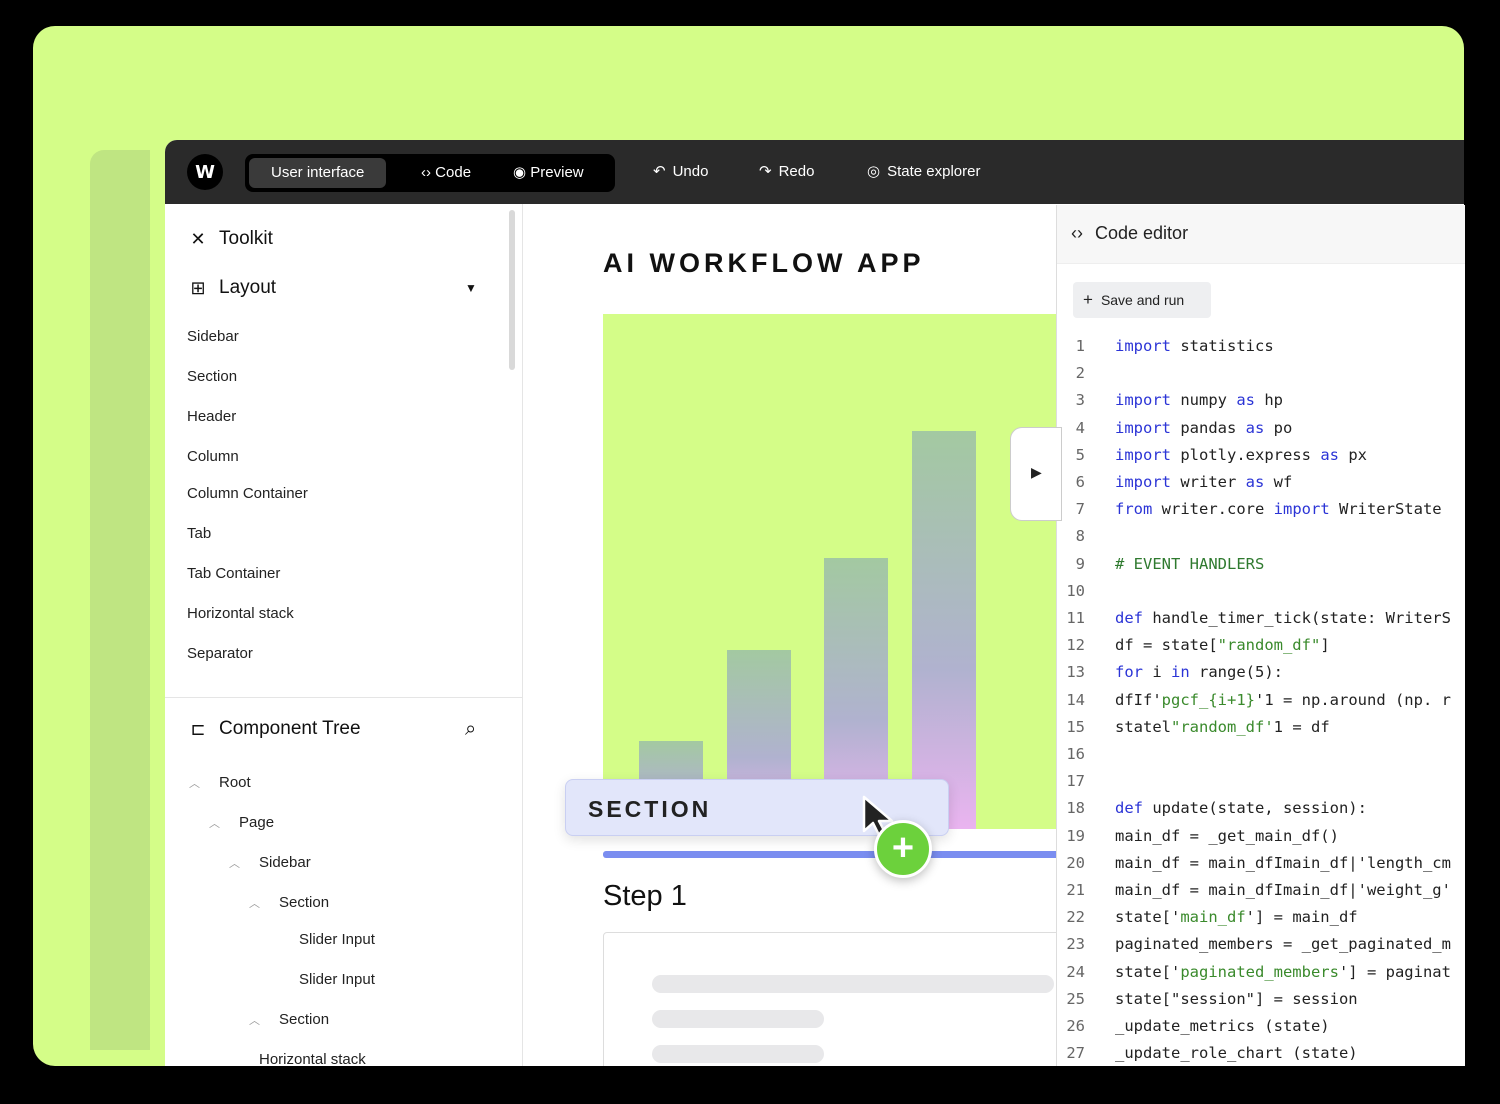 The width and height of the screenshot is (1500, 1104). I want to click on redo-icon: ↷, so click(765, 171).